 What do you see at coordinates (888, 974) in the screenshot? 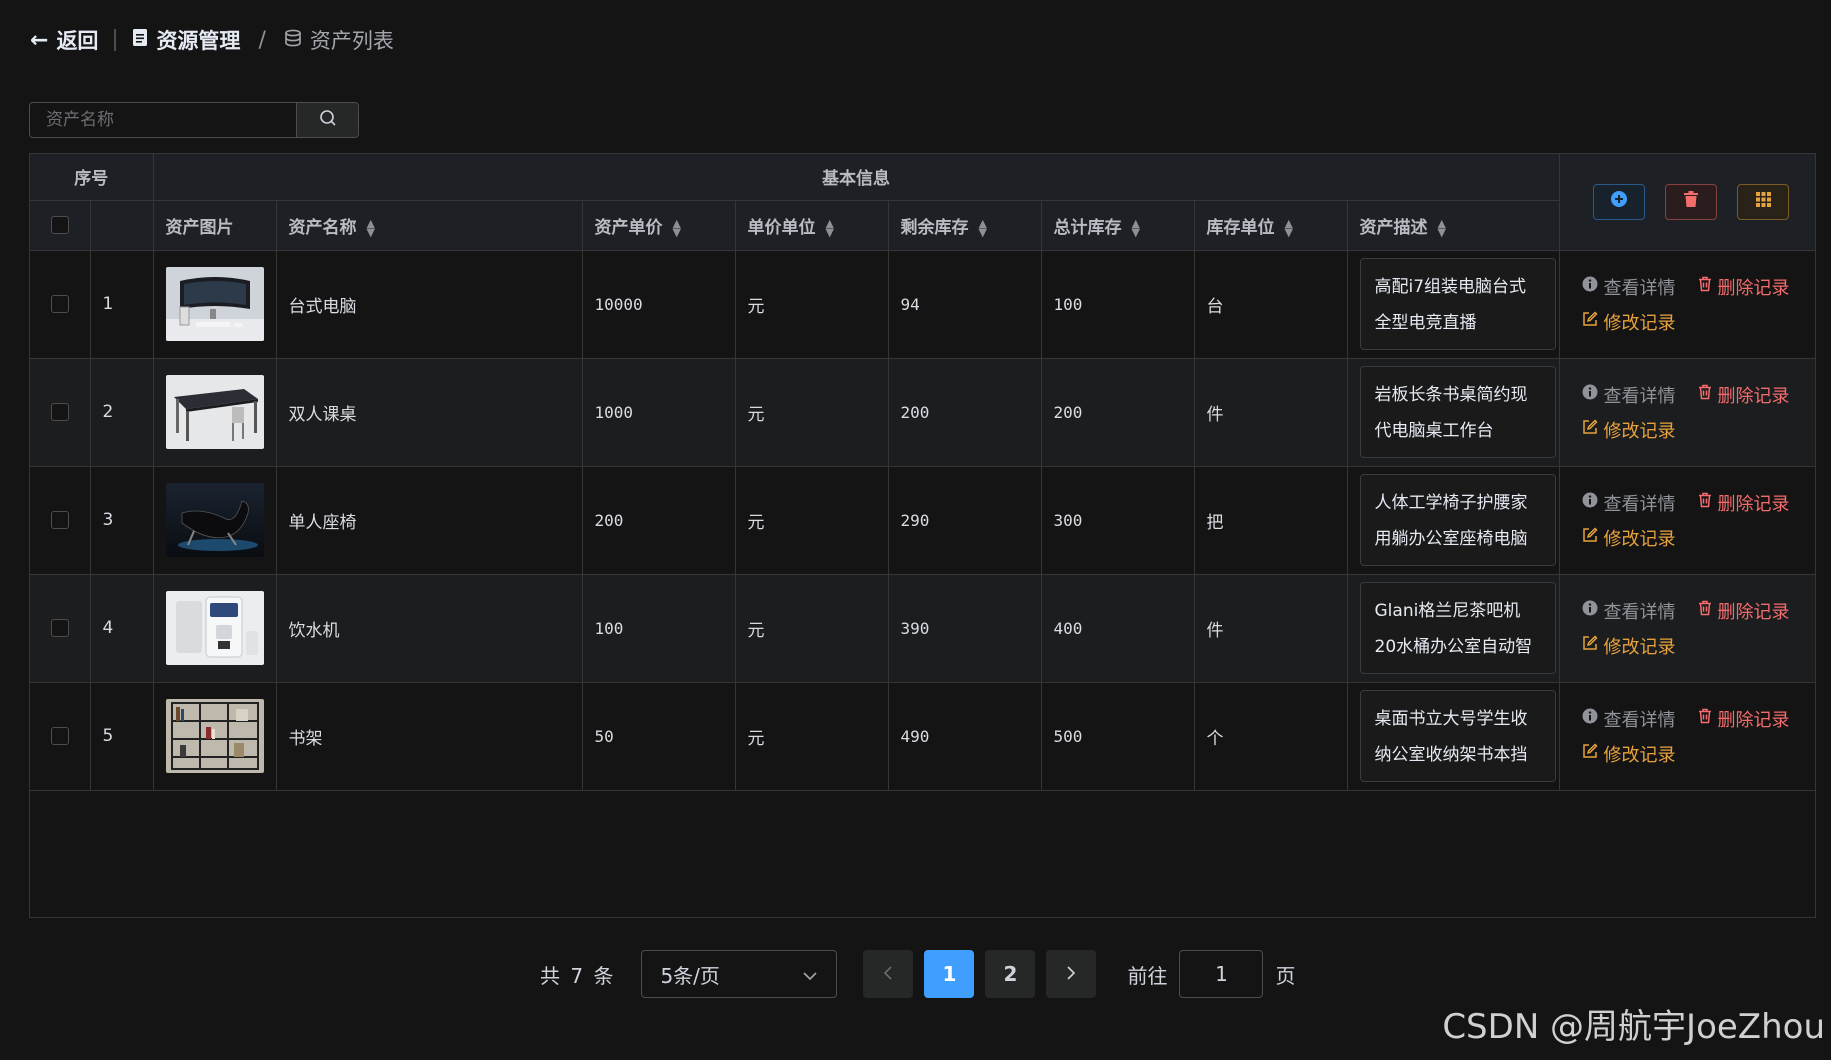
I see `prev-page-button` at bounding box center [888, 974].